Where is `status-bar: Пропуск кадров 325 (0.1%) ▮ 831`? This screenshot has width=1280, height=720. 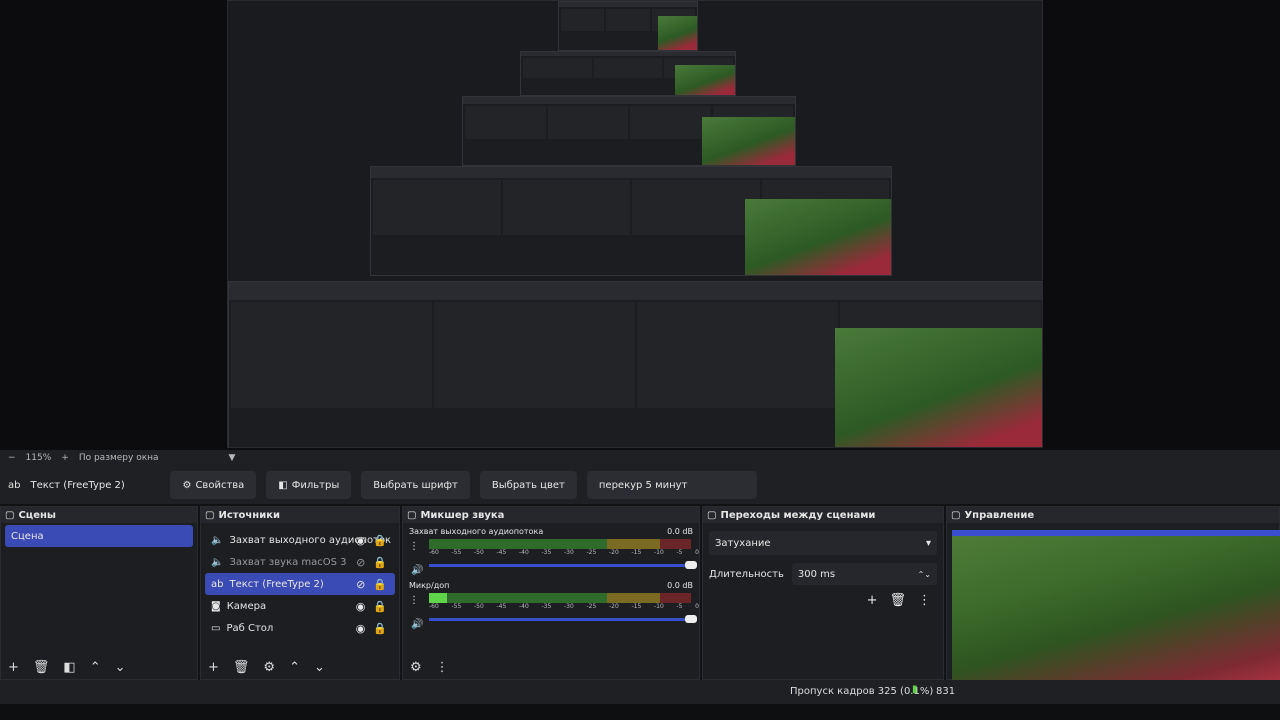
status-bar: Пропуск кадров 325 (0.1%) ▮ 831 is located at coordinates (640, 692).